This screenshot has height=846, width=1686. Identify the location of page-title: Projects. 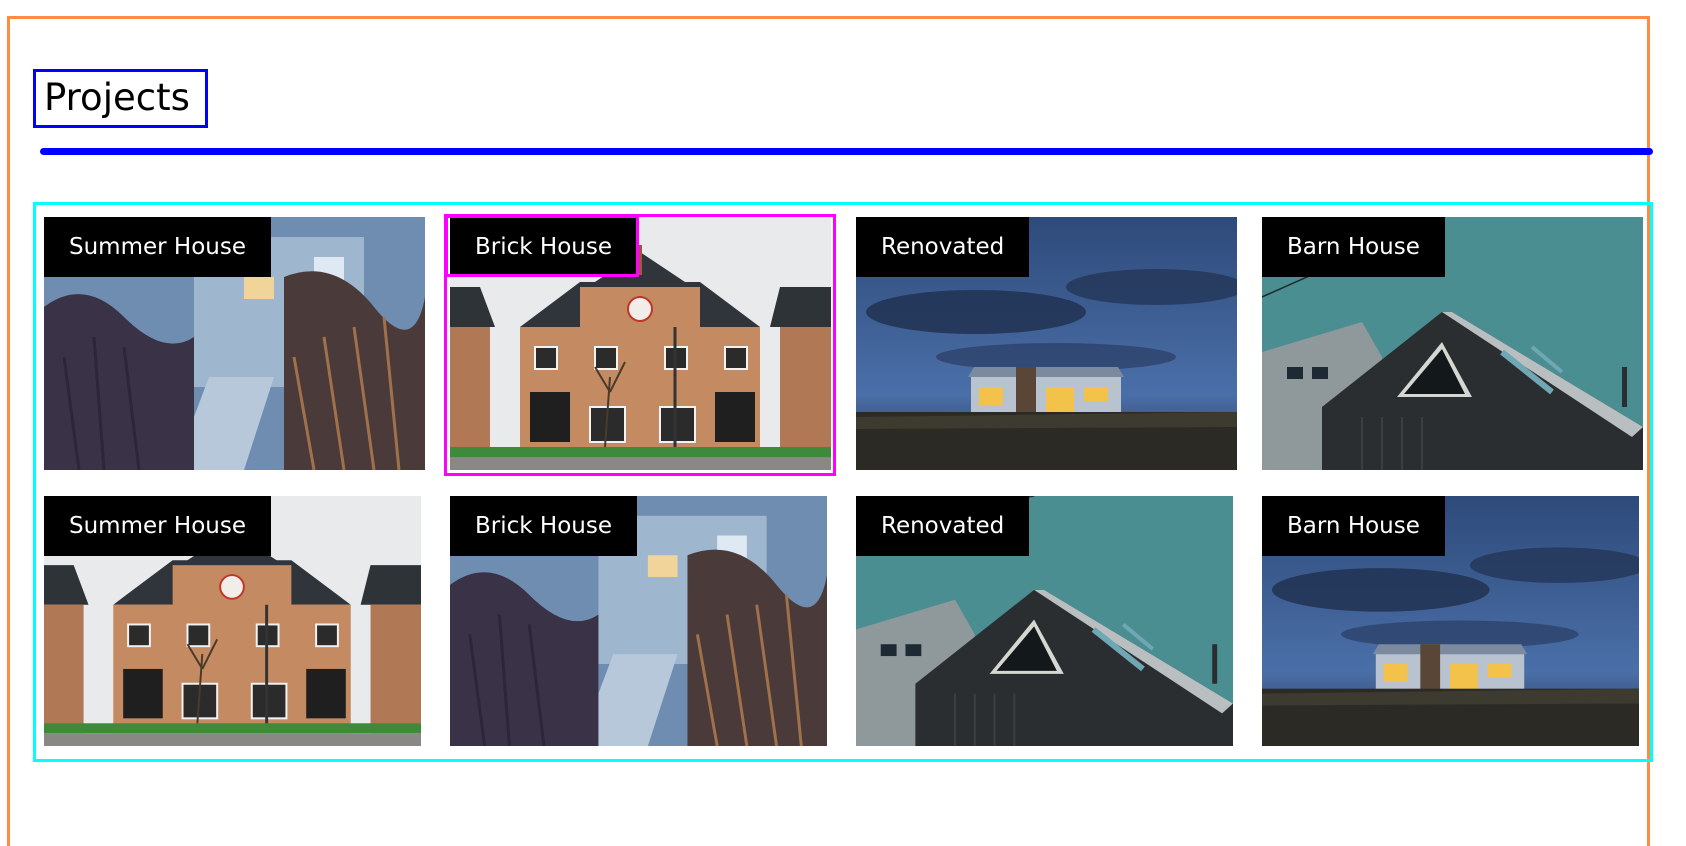
(117, 97).